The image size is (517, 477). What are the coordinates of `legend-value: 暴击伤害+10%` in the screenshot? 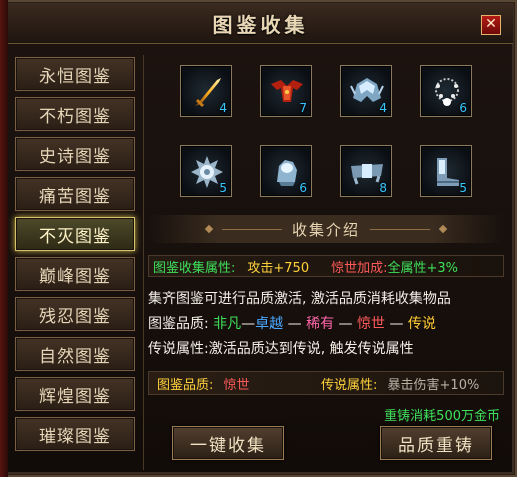 It's located at (433, 385).